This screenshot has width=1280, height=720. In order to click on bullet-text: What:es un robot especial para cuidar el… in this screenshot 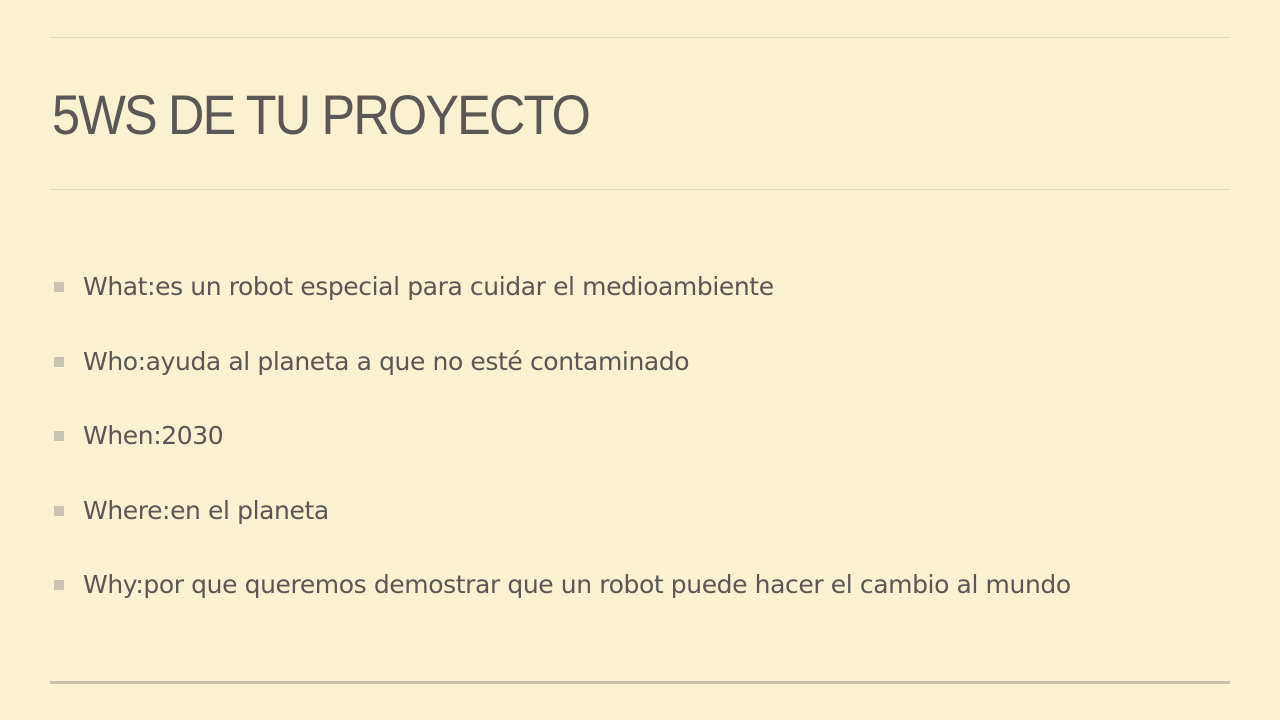, I will do `click(428, 286)`.